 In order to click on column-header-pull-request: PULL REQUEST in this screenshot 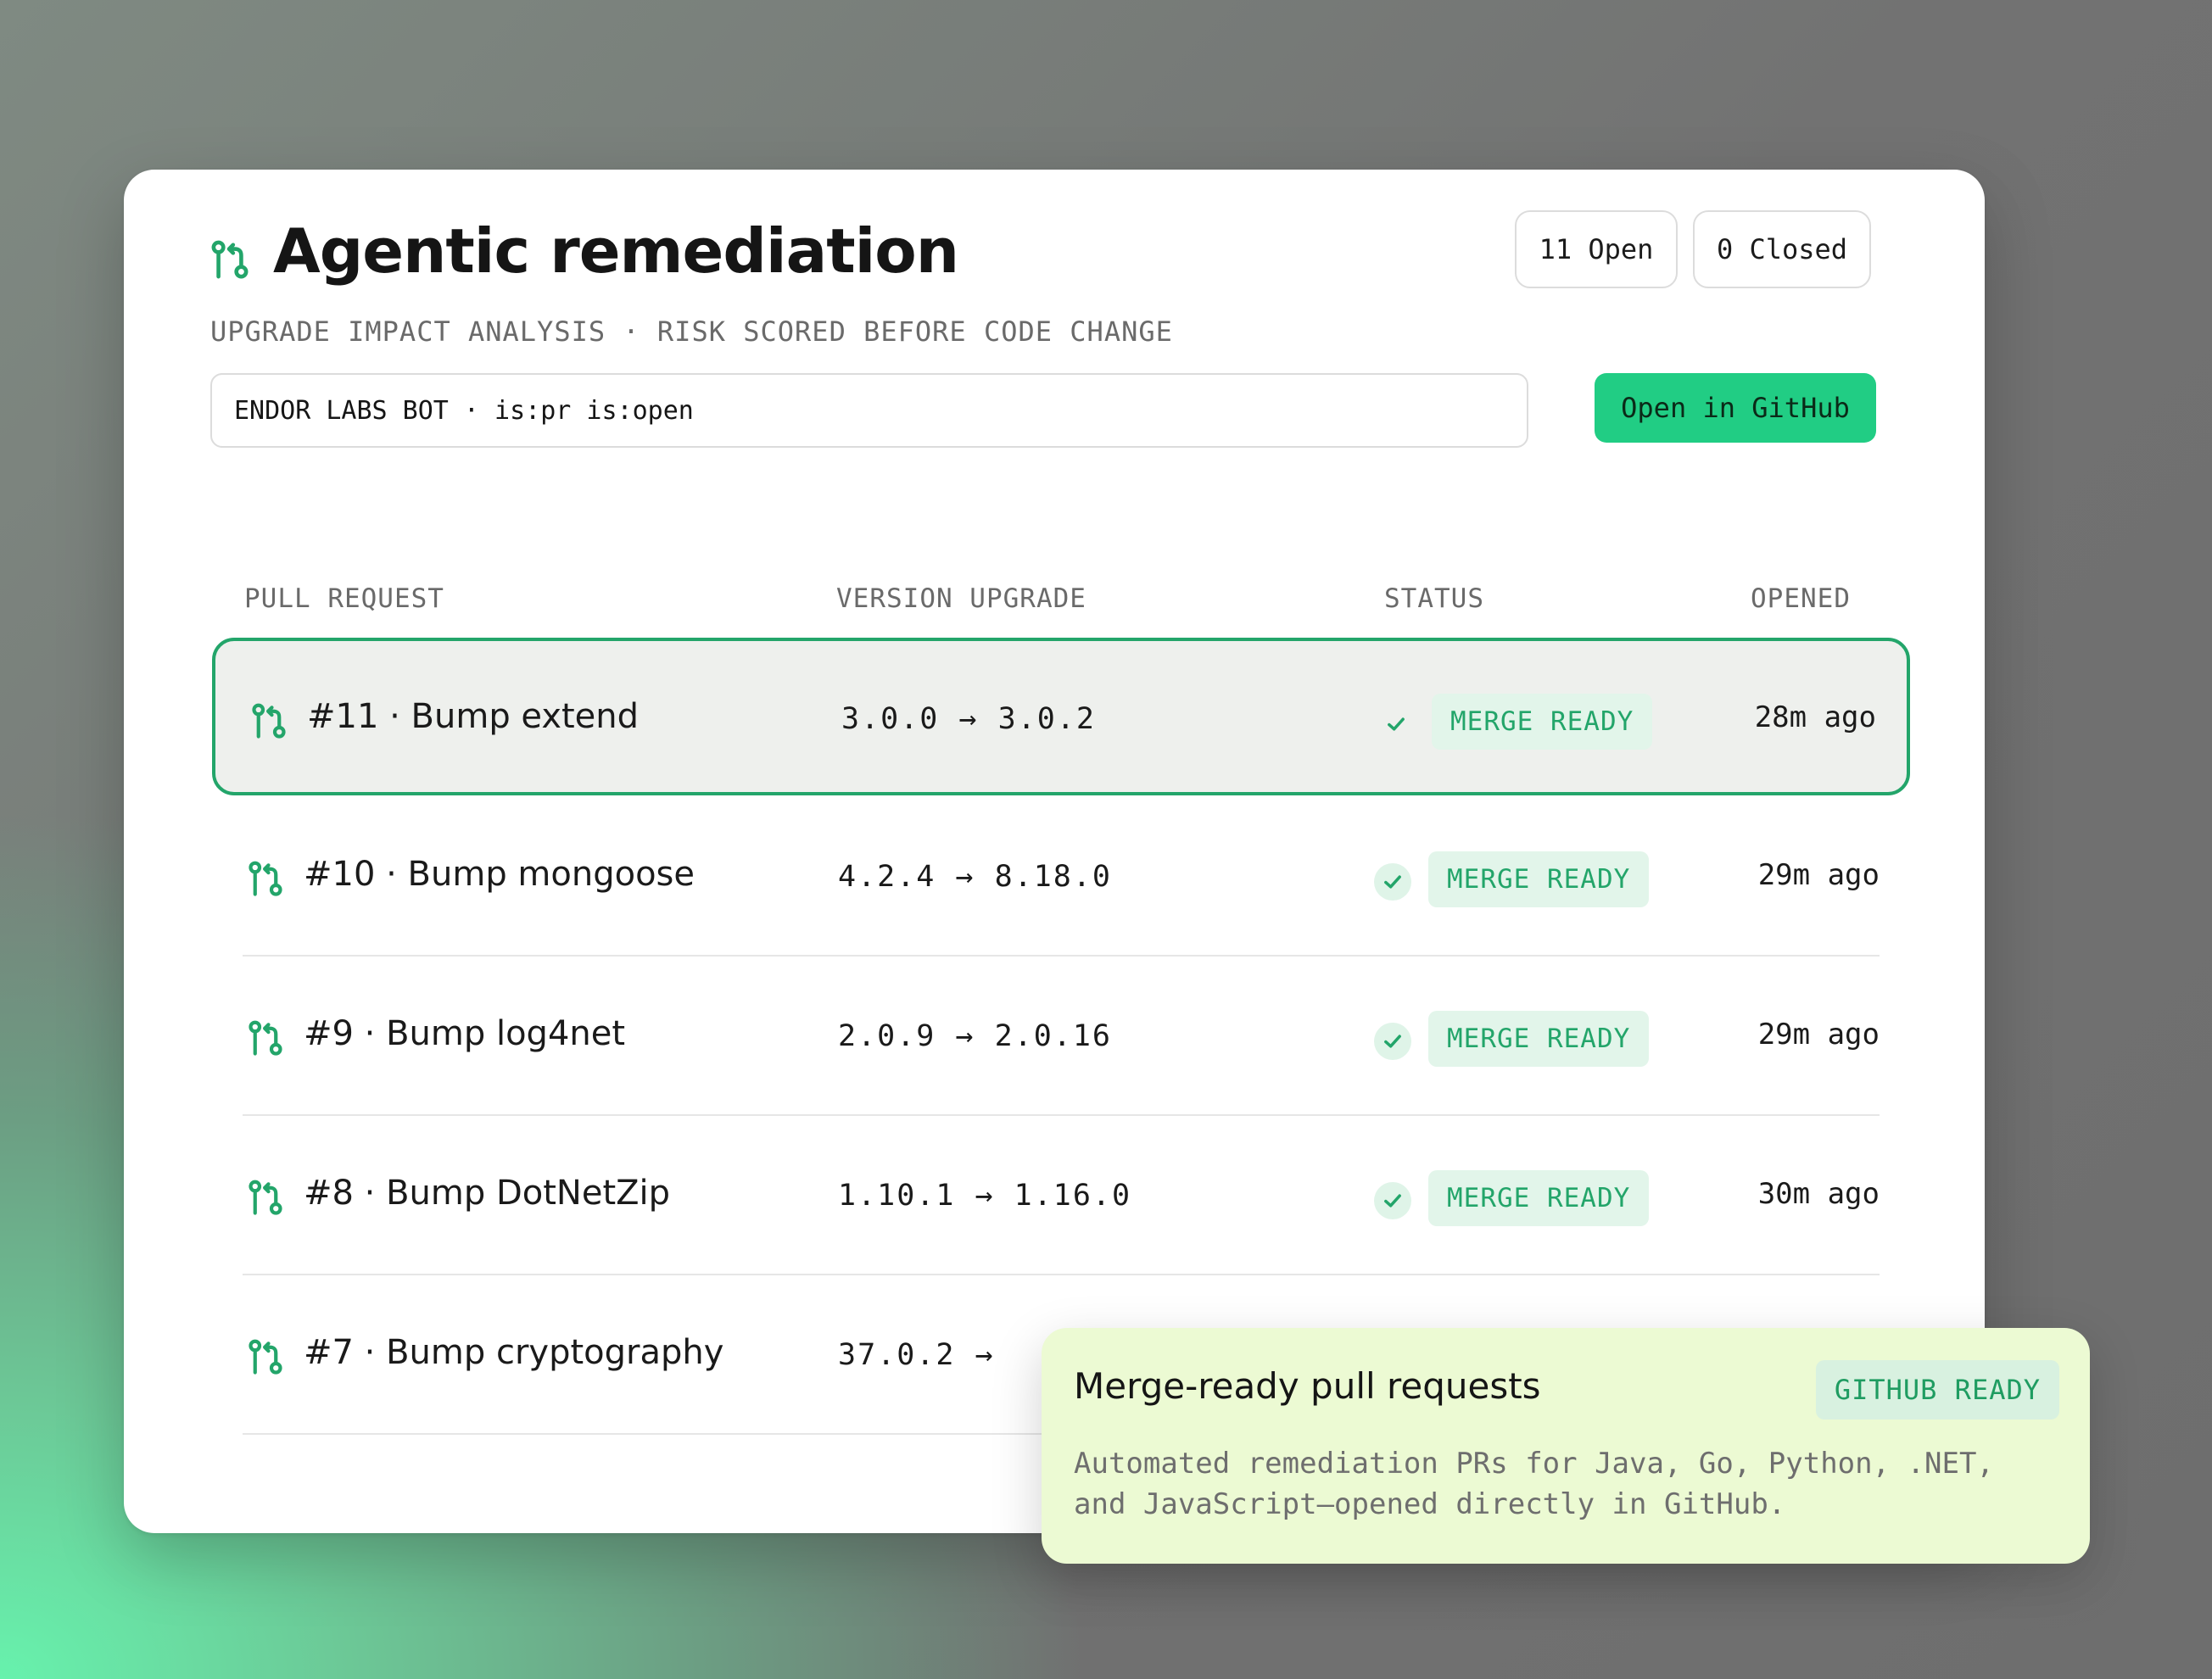, I will do `click(344, 598)`.